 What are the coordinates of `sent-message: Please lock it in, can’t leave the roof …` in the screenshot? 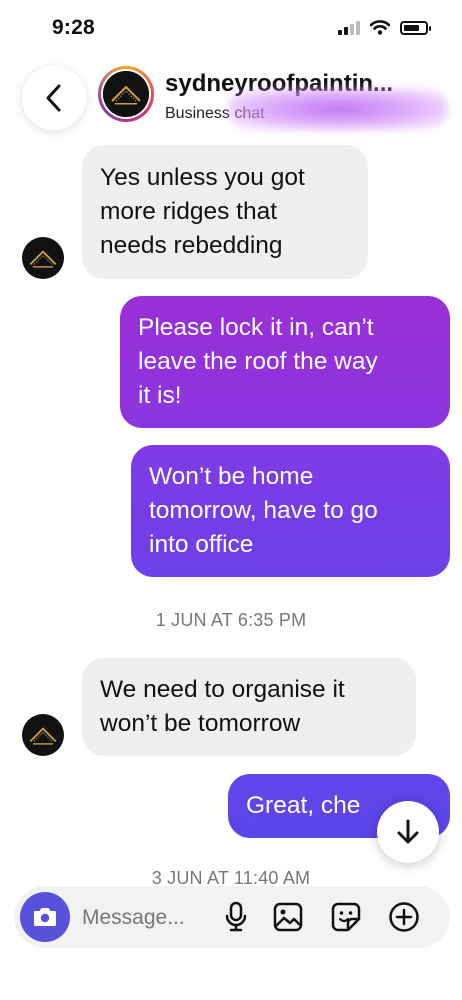 It's located at (285, 362).